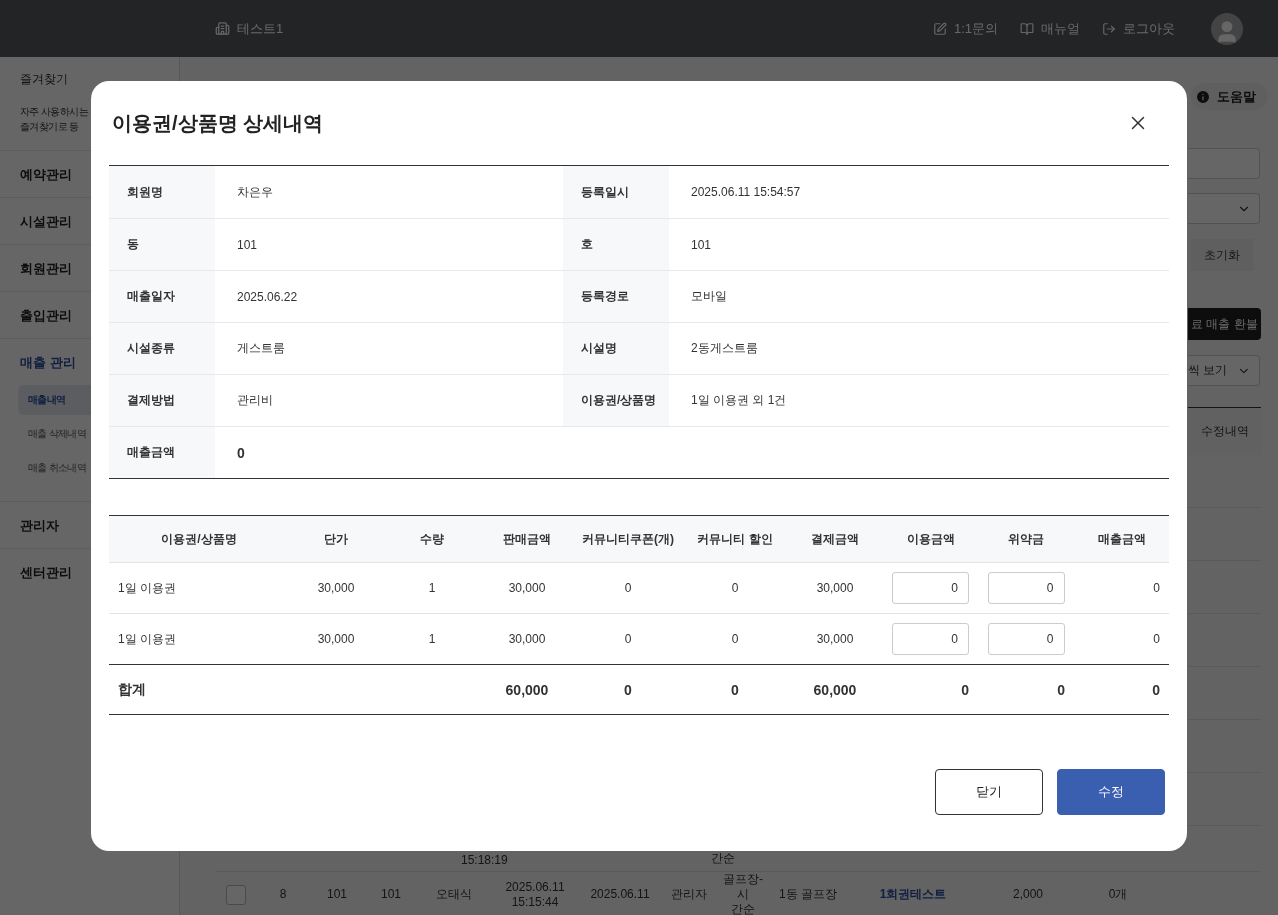 The width and height of the screenshot is (1278, 915). I want to click on favorites-hint: 자주 사용하시는, so click(54, 112).